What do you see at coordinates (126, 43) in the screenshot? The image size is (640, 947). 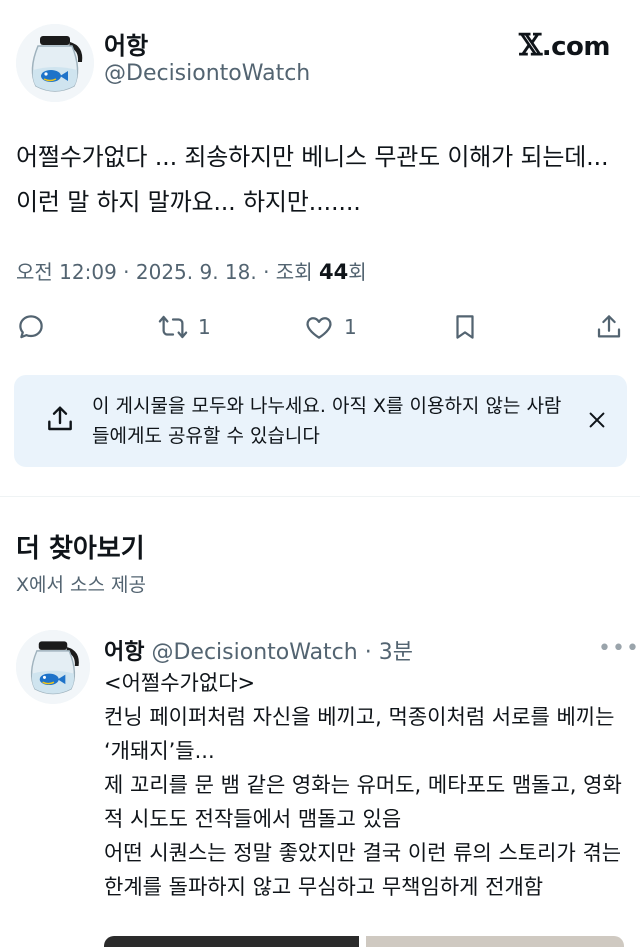 I see `author-name: 어항` at bounding box center [126, 43].